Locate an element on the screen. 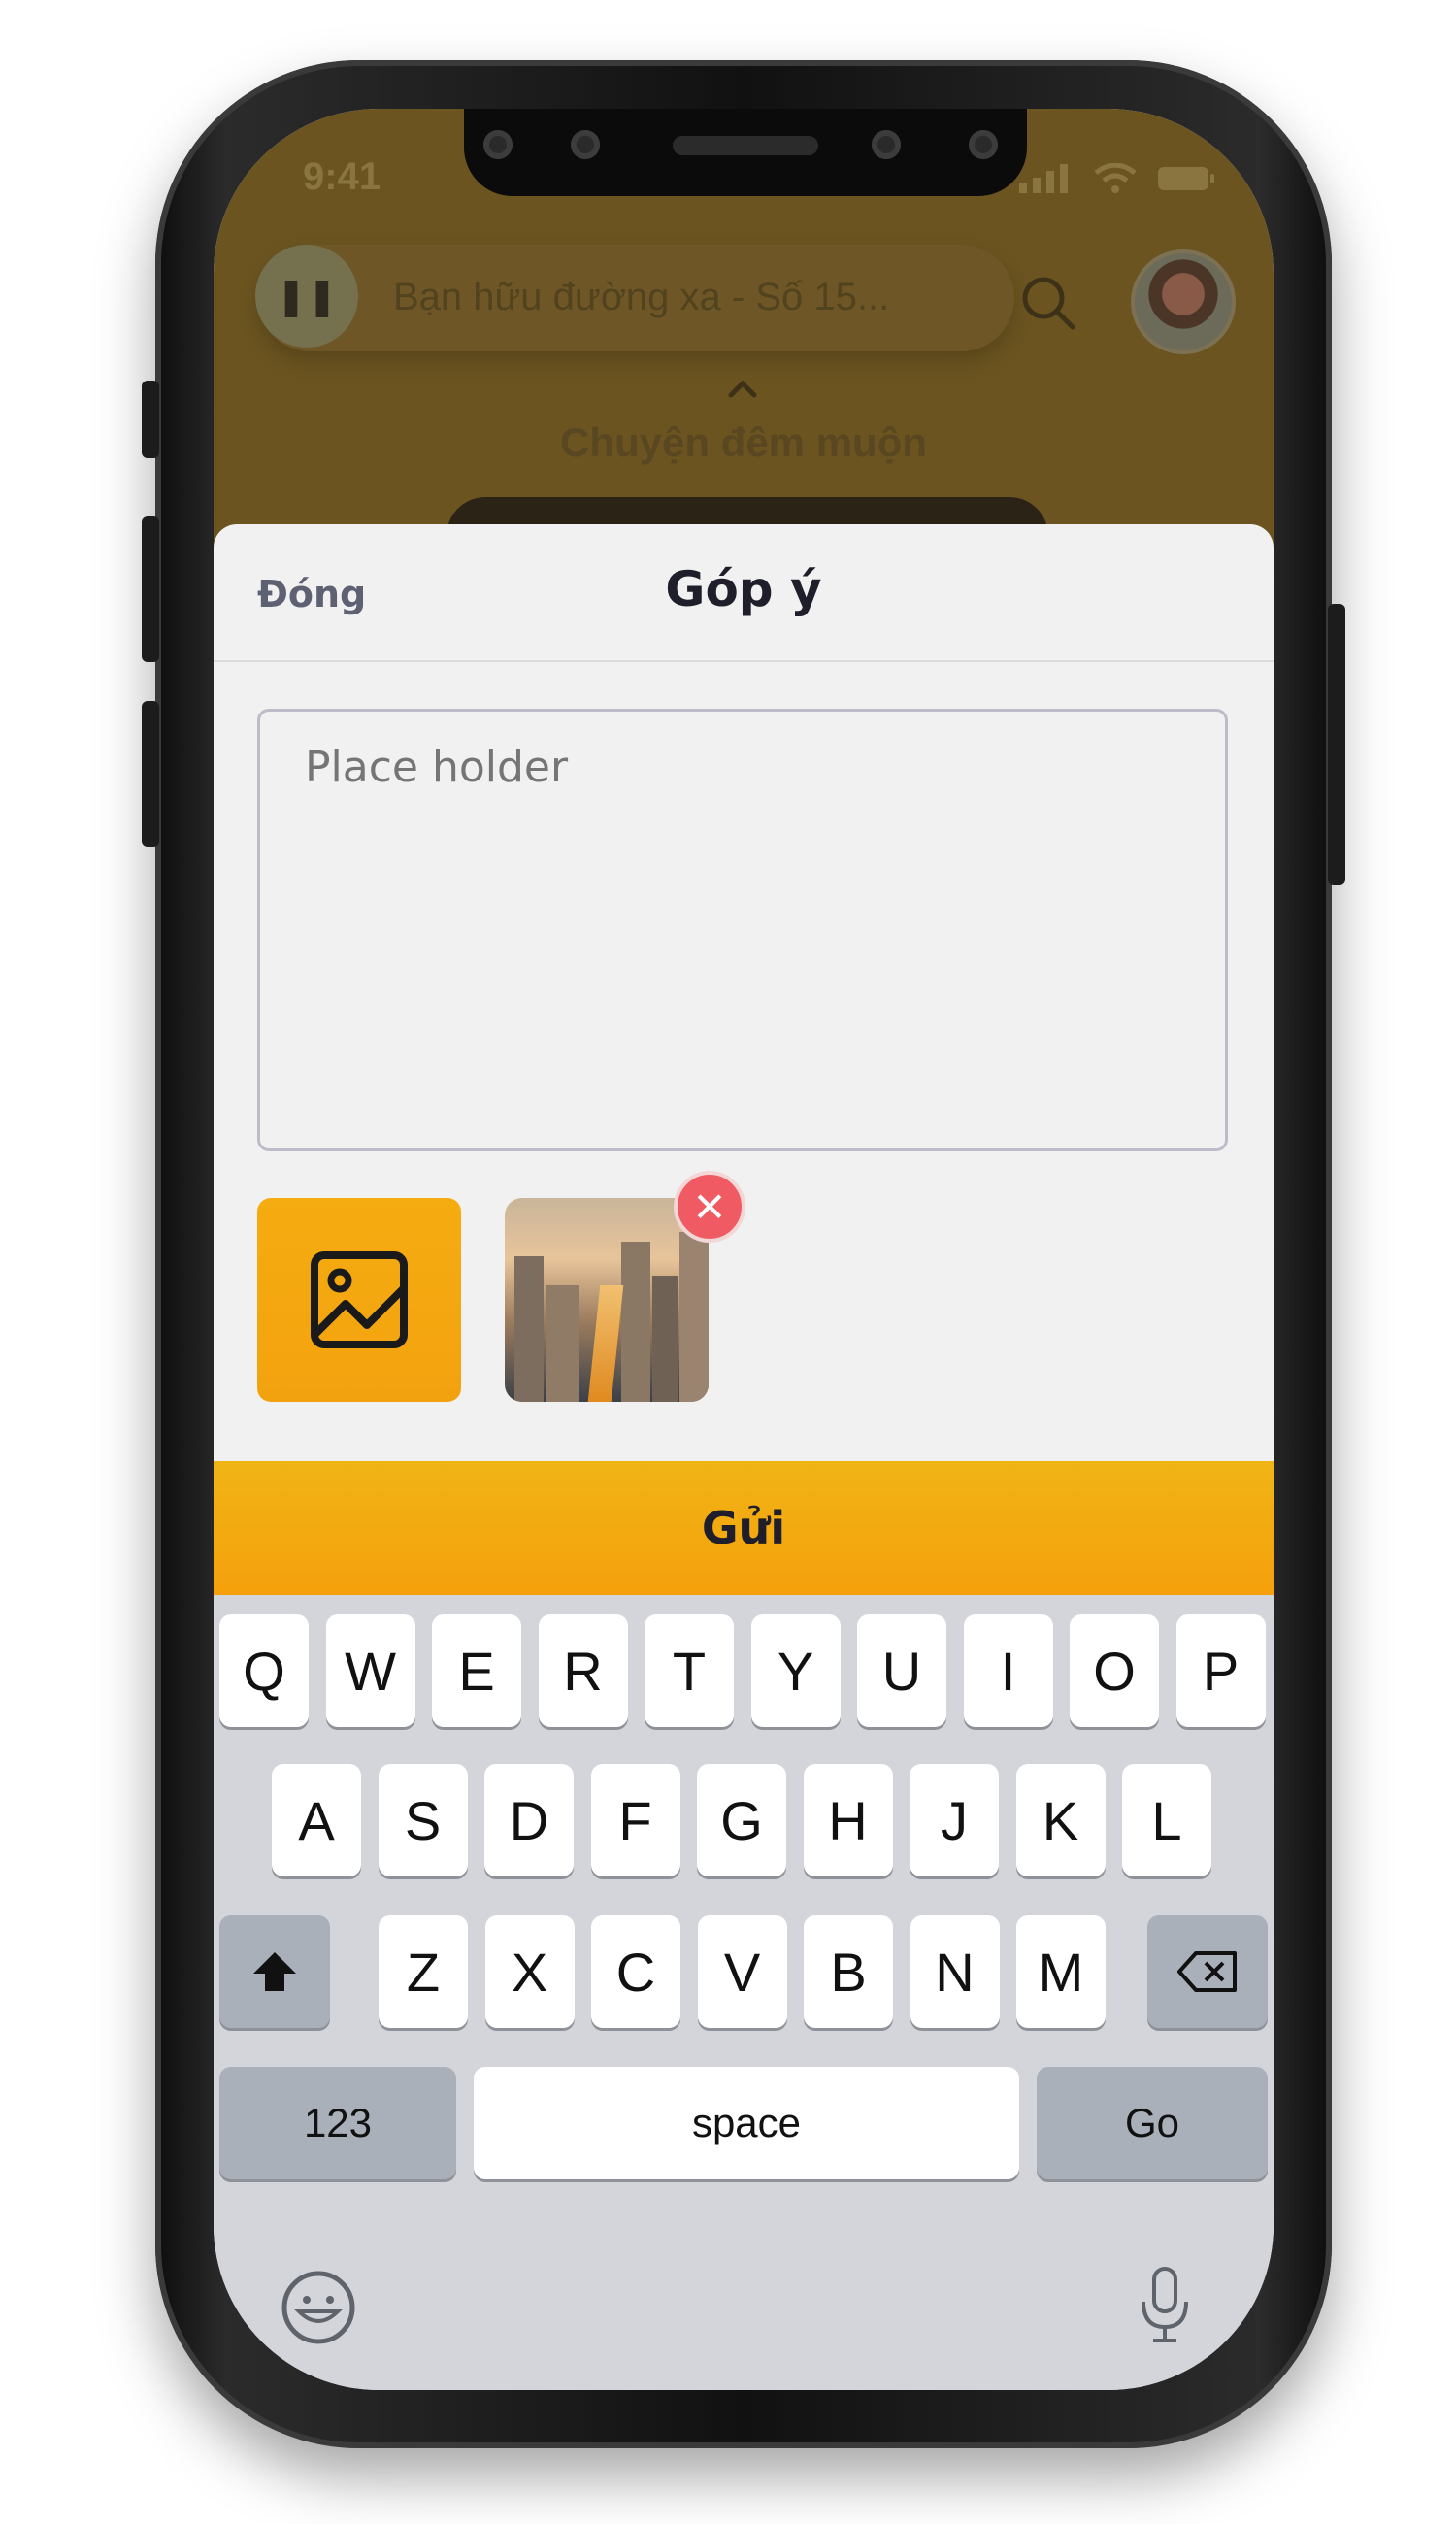 This screenshot has width=1456, height=2524. key-n: N is located at coordinates (955, 1971).